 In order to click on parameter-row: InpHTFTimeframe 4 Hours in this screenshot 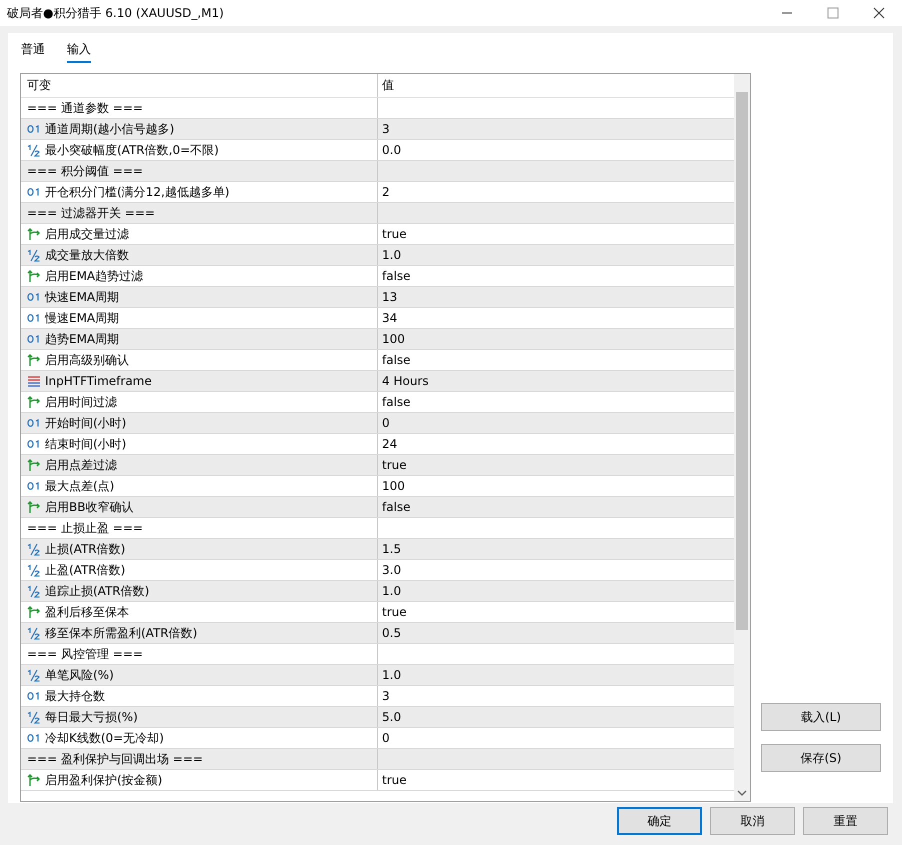, I will do `click(377, 381)`.